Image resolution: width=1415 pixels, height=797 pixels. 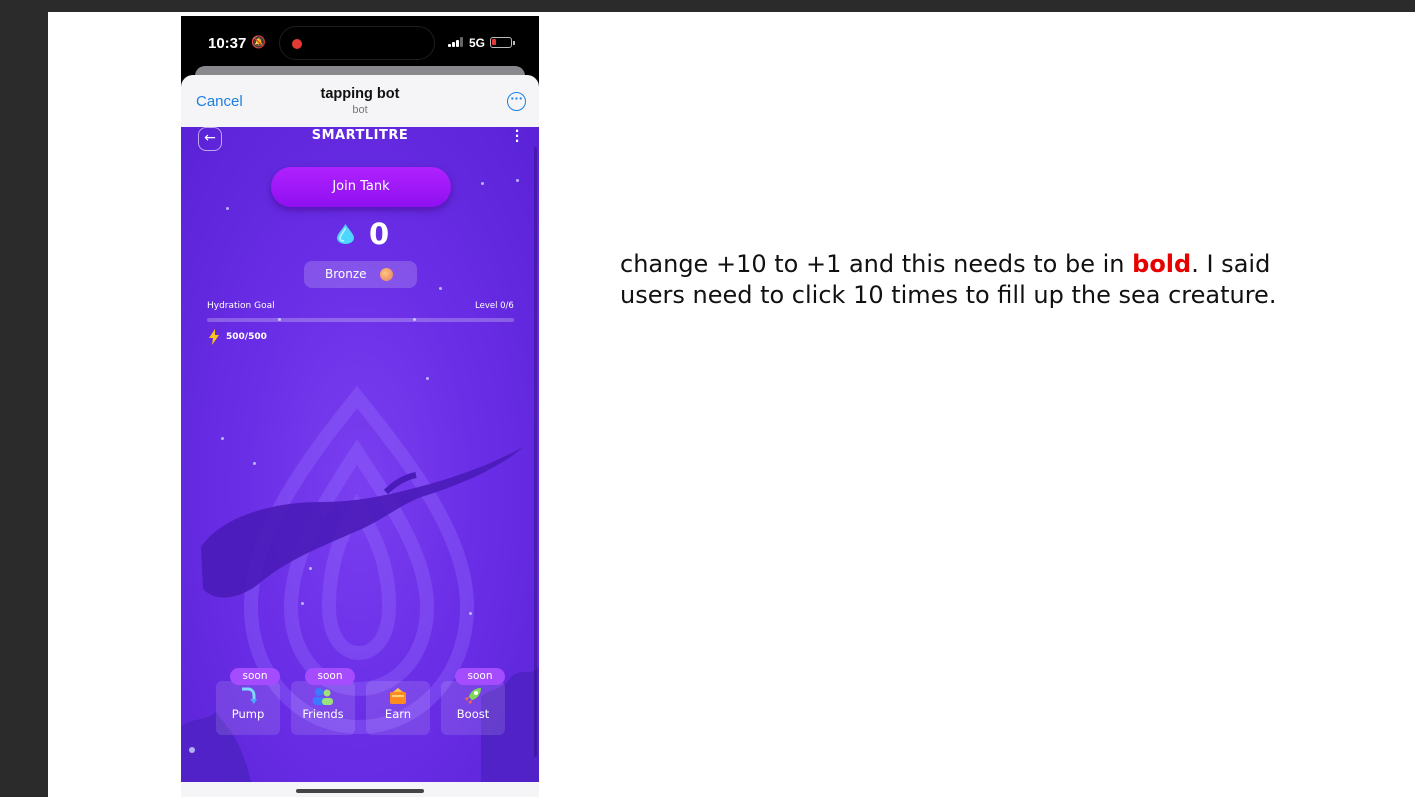 I want to click on kebab-menu-icon: · · ·, so click(x=517, y=137).